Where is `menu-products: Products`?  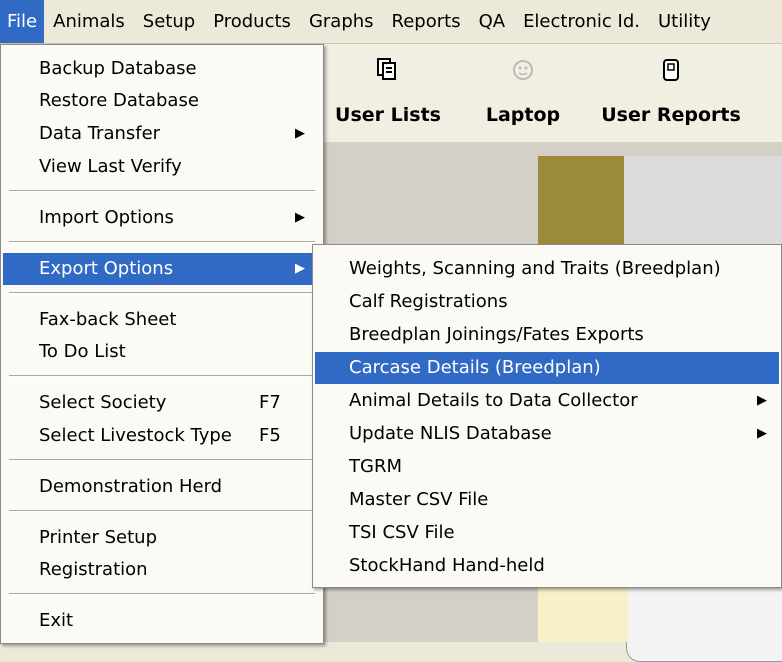 menu-products: Products is located at coordinates (252, 21).